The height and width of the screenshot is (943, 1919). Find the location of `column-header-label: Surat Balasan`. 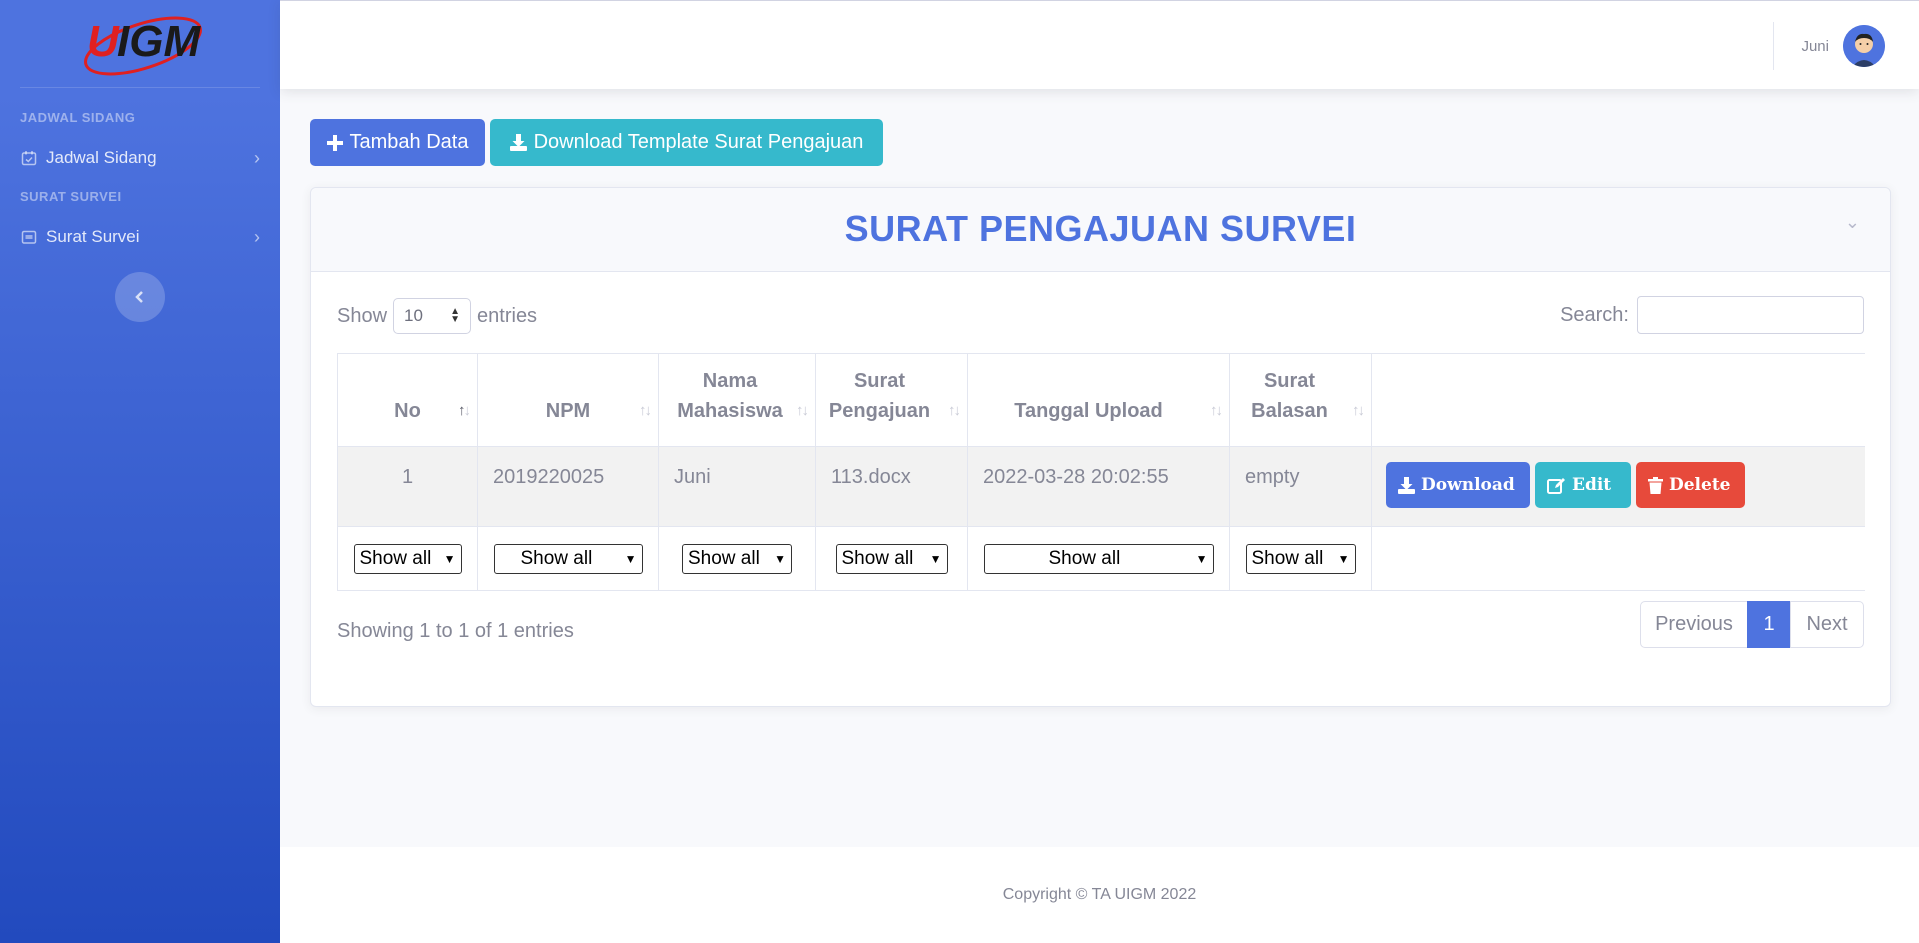

column-header-label: Surat Balasan is located at coordinates (1289, 396).